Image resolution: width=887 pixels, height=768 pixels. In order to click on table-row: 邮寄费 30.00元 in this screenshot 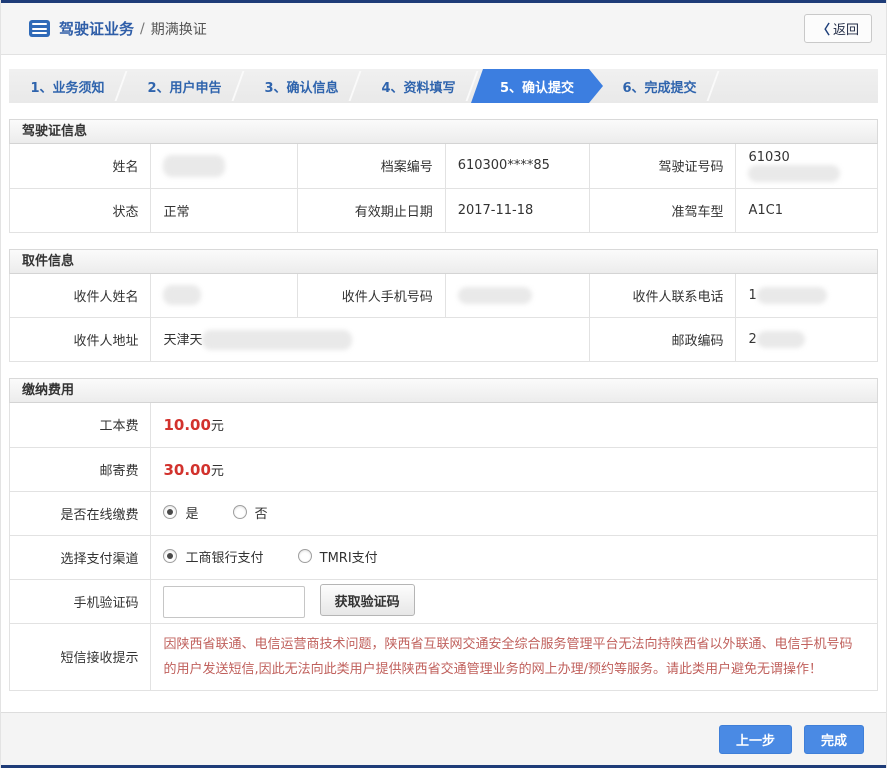, I will do `click(443, 469)`.